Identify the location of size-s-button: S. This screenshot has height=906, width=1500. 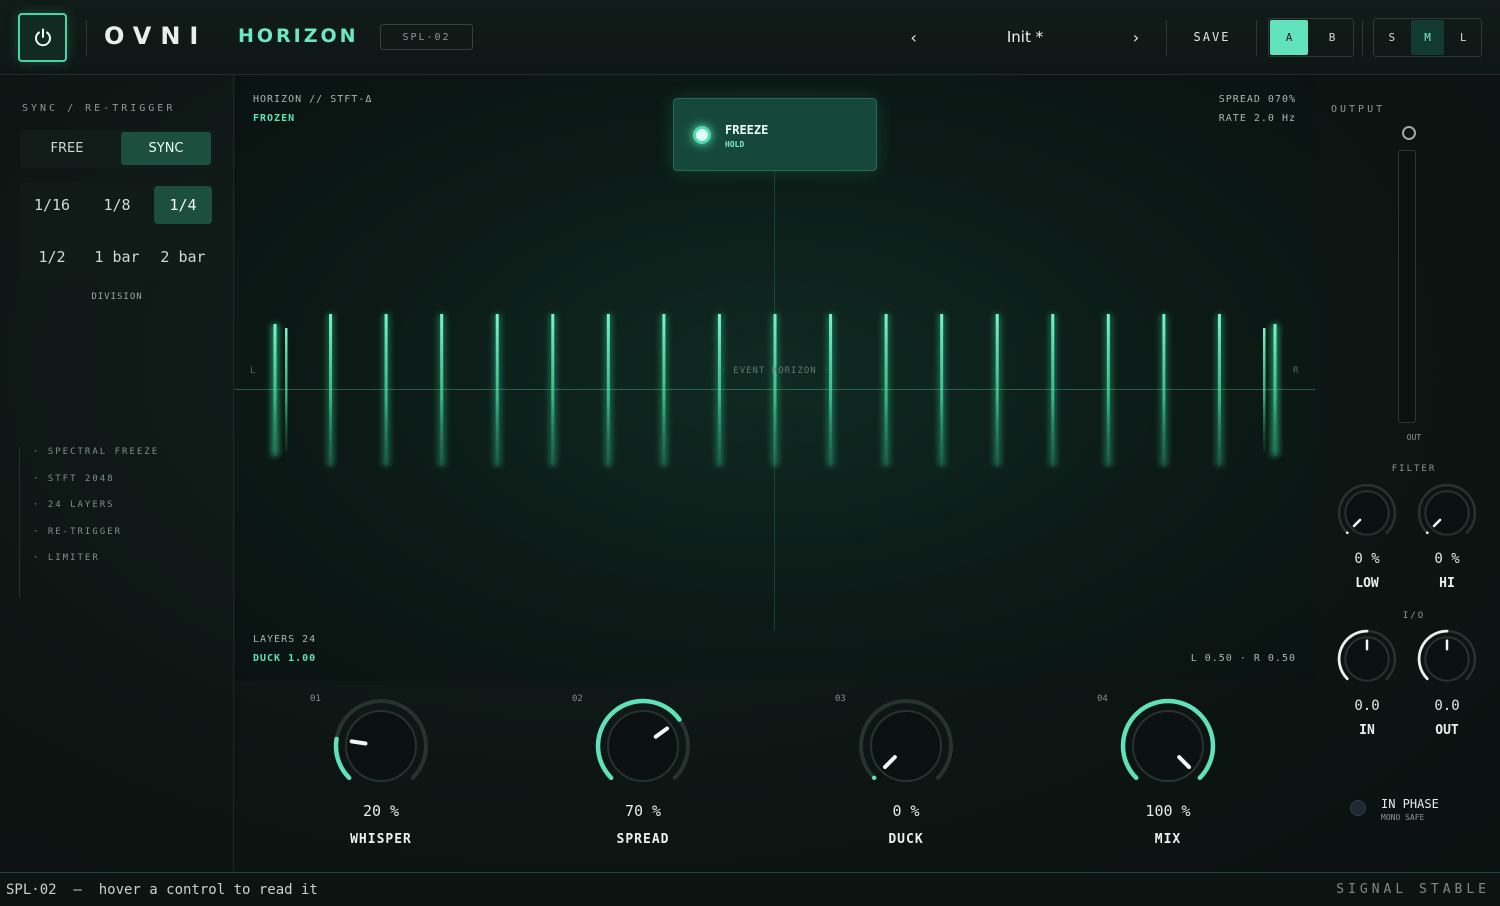
(1392, 37).